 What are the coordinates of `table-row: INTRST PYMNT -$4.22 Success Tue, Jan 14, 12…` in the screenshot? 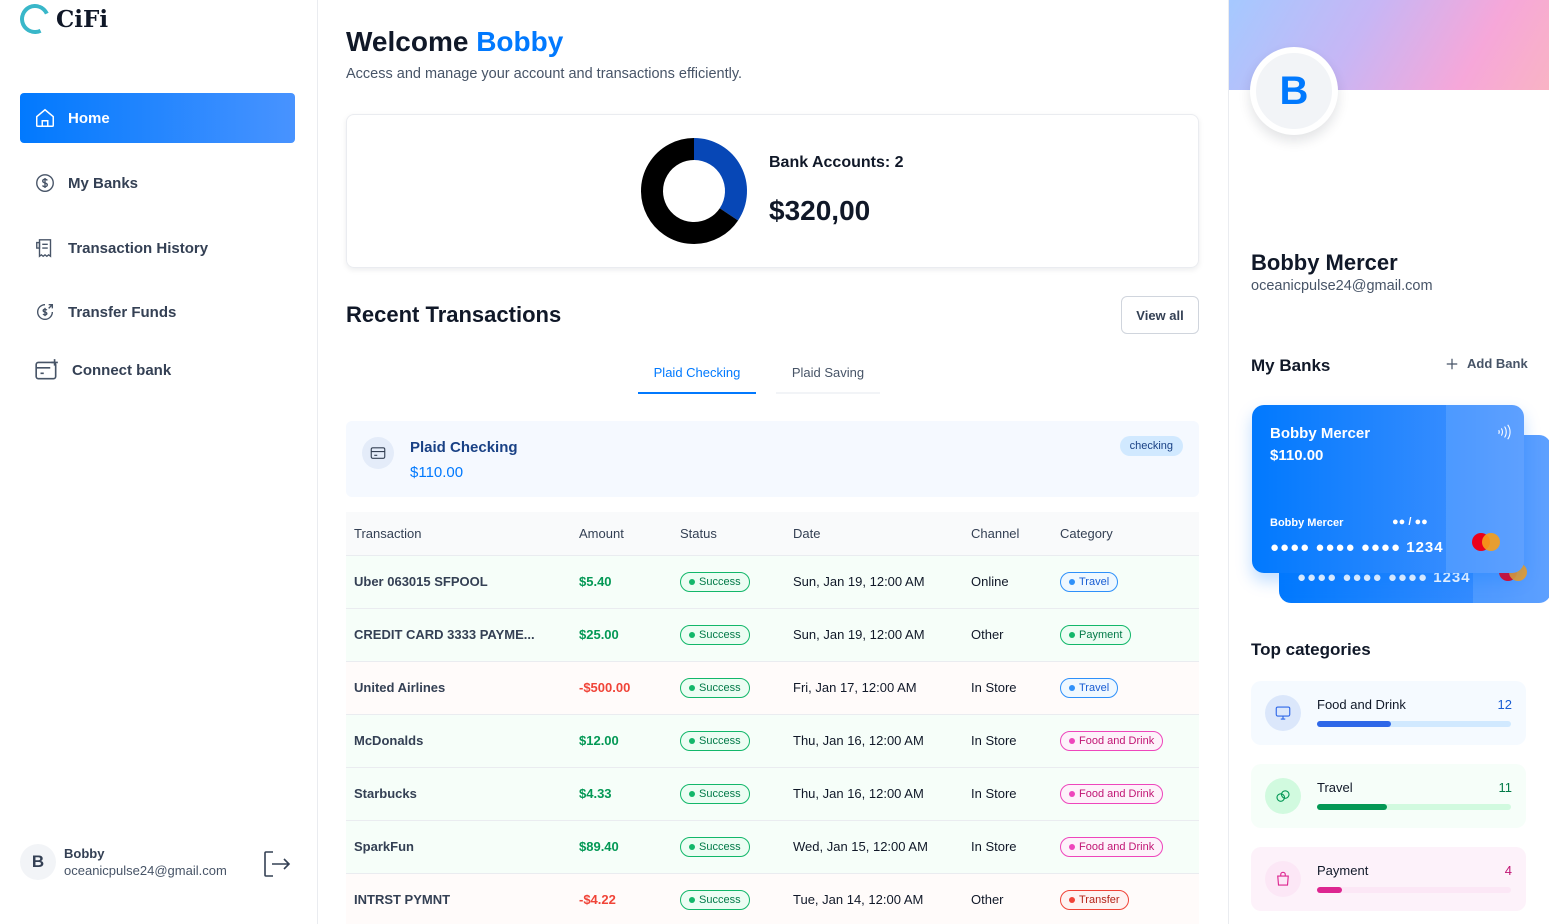 It's located at (772, 898).